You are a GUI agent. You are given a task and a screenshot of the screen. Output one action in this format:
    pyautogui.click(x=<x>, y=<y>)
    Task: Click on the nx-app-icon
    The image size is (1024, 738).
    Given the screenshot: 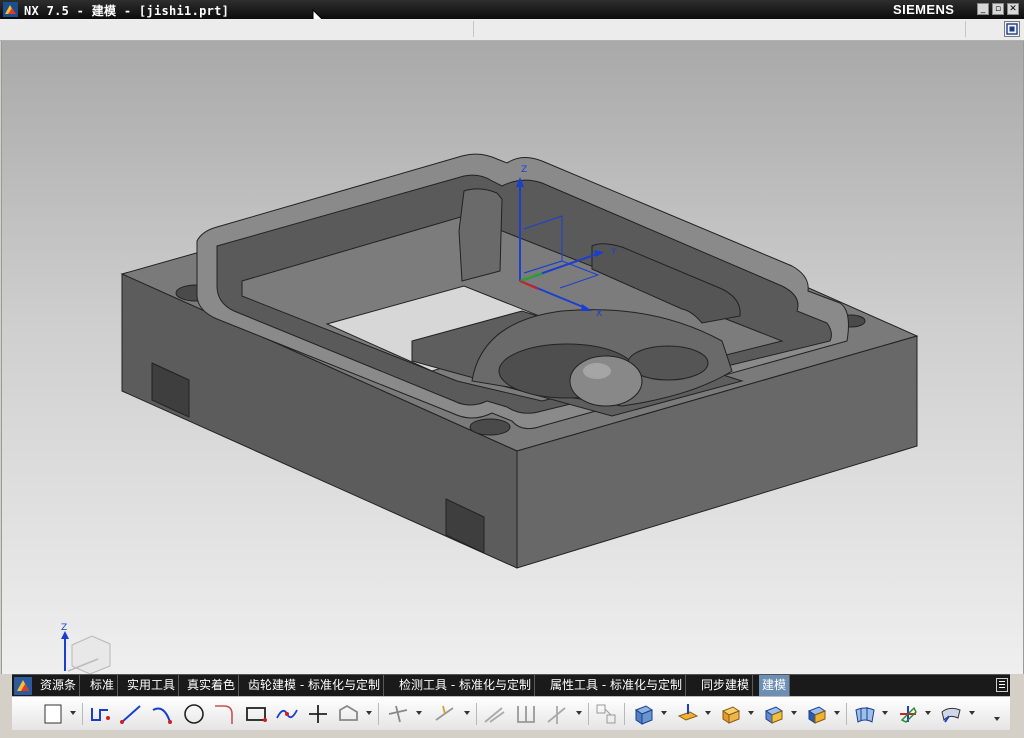 What is the action you would take?
    pyautogui.click(x=10, y=9)
    